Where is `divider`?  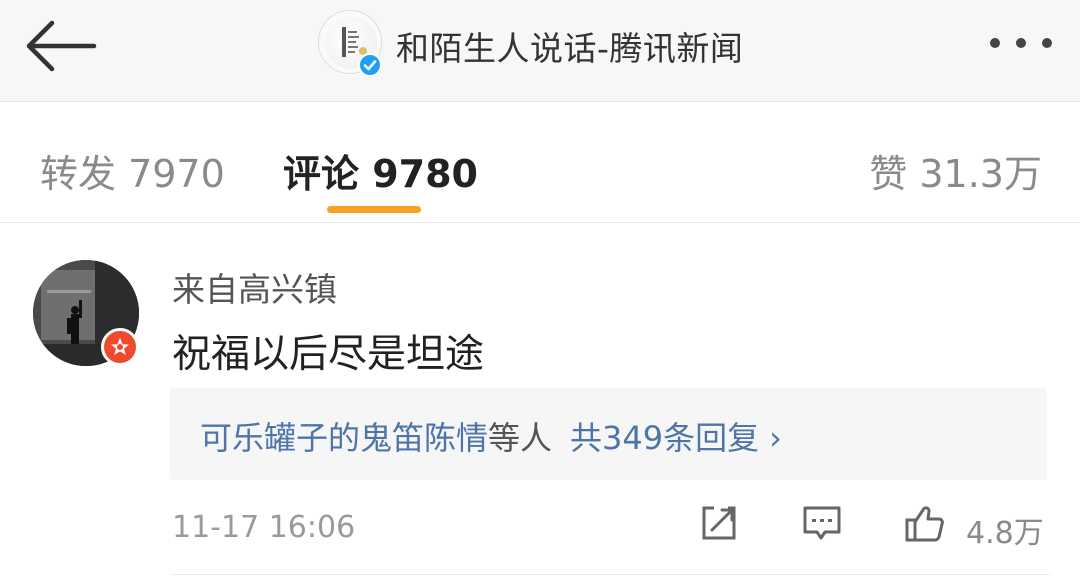
divider is located at coordinates (610, 574).